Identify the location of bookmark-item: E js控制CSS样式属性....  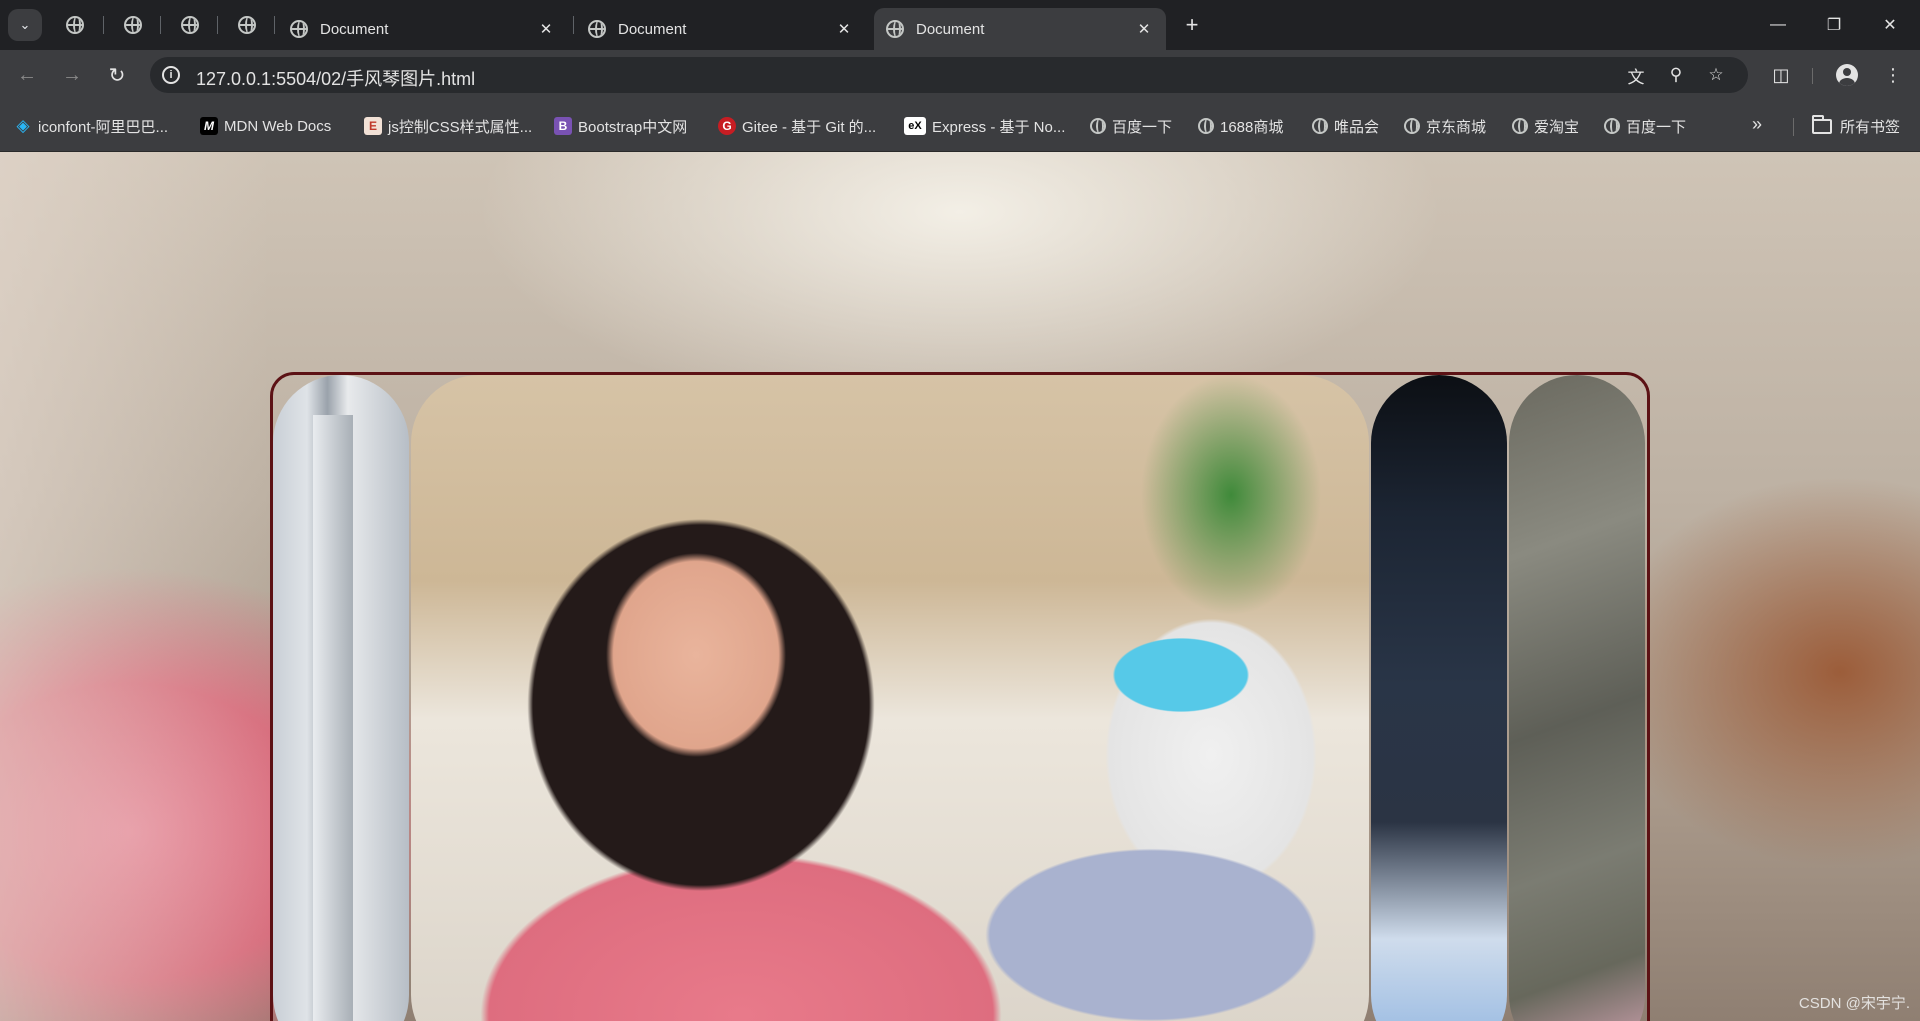
(448, 126).